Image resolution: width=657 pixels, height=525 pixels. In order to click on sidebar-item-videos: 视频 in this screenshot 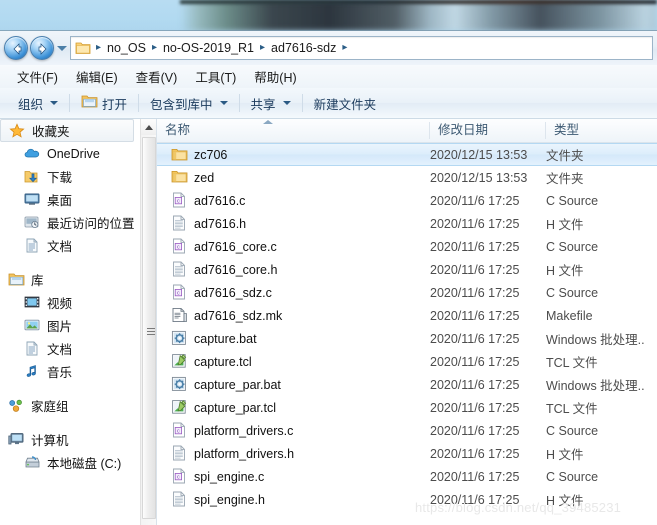, I will do `click(70, 302)`.